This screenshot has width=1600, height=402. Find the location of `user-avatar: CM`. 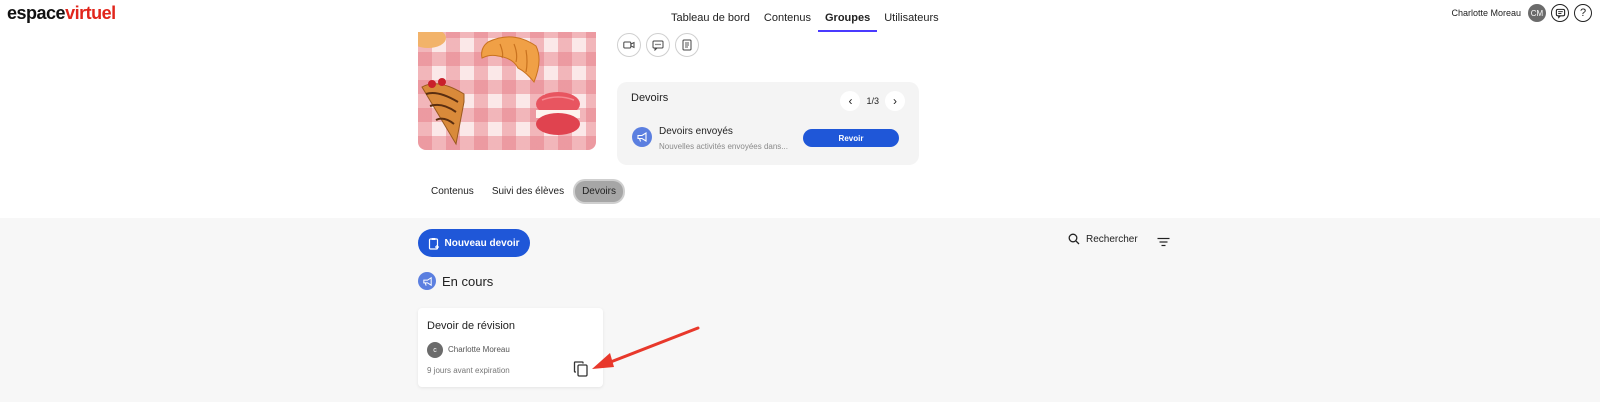

user-avatar: CM is located at coordinates (1537, 13).